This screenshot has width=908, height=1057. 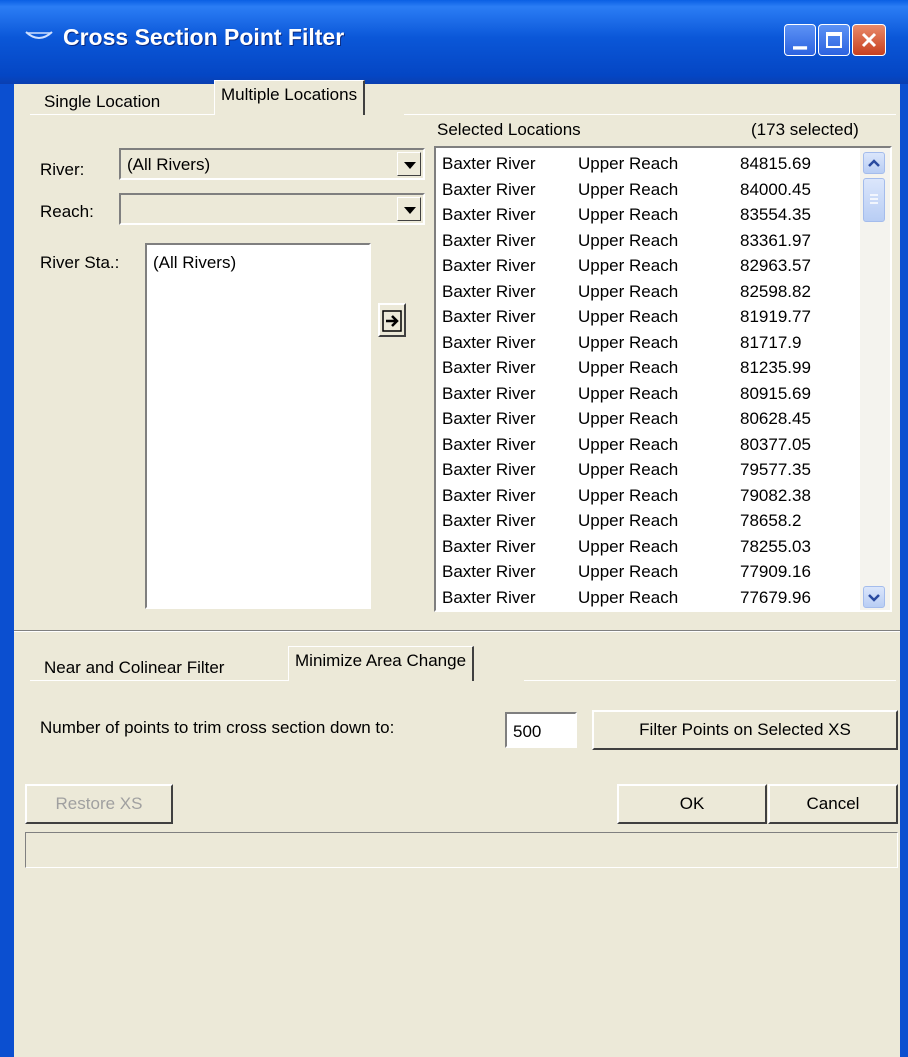 I want to click on station-cell: 77679.96, so click(x=775, y=597).